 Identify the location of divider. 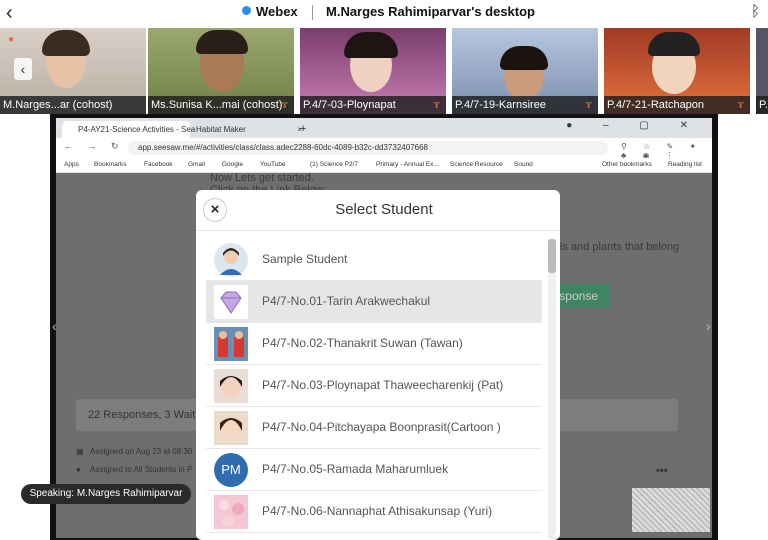
(312, 12).